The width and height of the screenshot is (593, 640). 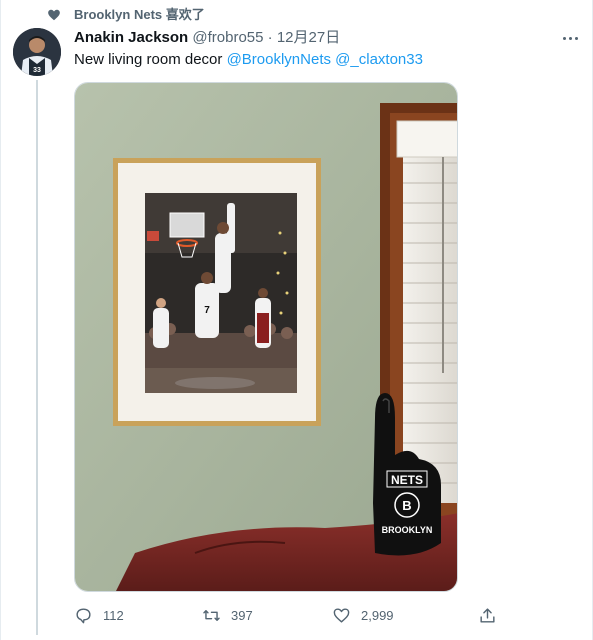 What do you see at coordinates (377, 615) in the screenshot?
I see `like-count: 2,999` at bounding box center [377, 615].